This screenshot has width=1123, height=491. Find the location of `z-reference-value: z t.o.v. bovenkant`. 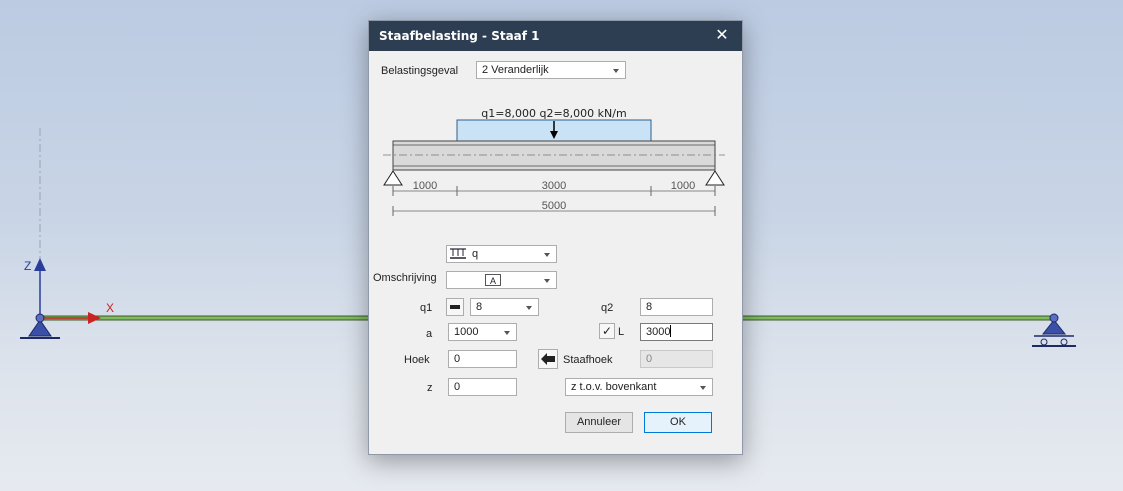

z-reference-value: z t.o.v. bovenkant is located at coordinates (614, 387).